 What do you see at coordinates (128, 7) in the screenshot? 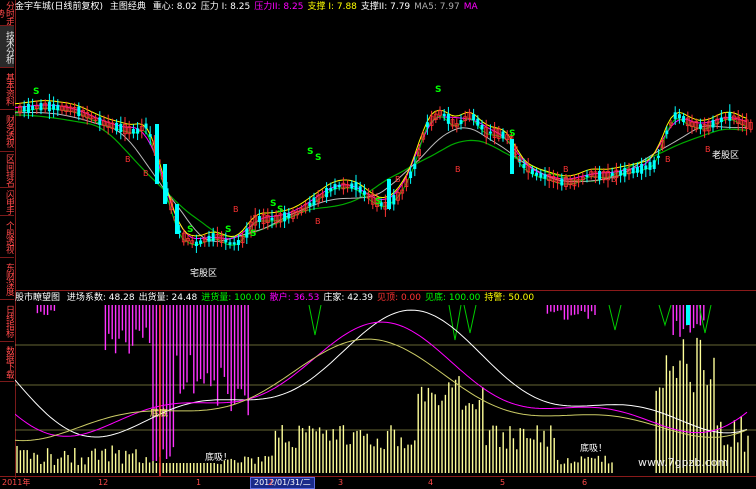
I see `indicator-name: 主图经典` at bounding box center [128, 7].